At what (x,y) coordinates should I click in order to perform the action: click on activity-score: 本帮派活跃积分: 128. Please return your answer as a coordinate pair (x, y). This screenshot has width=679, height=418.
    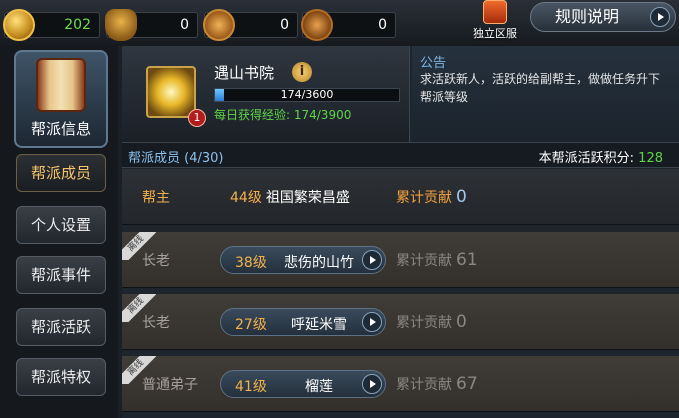
    Looking at the image, I should click on (601, 156).